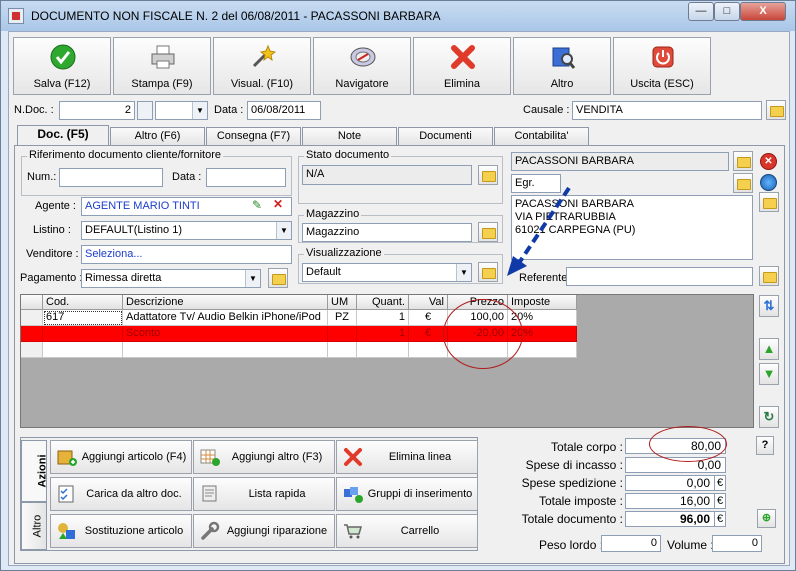 Image resolution: width=796 pixels, height=571 pixels. Describe the element at coordinates (181, 110) in the screenshot. I see `ndoc-series-dropdown: ▼` at that location.